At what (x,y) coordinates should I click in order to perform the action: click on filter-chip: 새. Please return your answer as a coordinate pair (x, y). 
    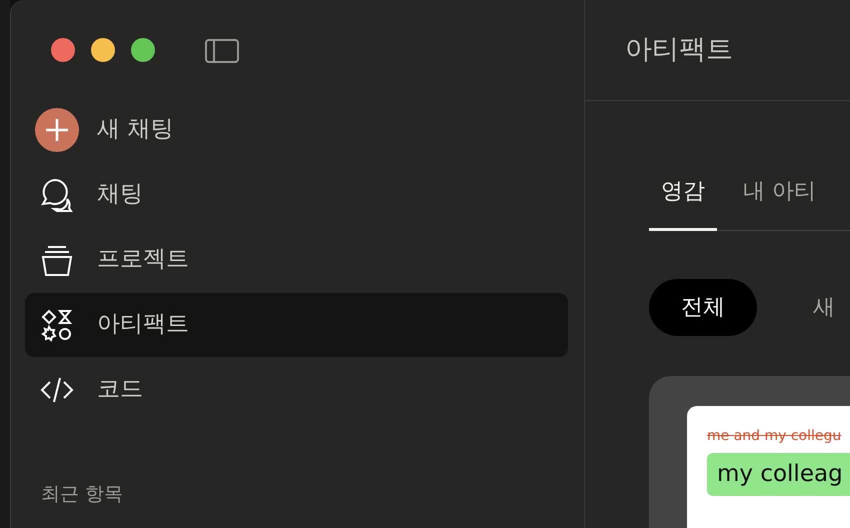
    Looking at the image, I should click on (815, 307).